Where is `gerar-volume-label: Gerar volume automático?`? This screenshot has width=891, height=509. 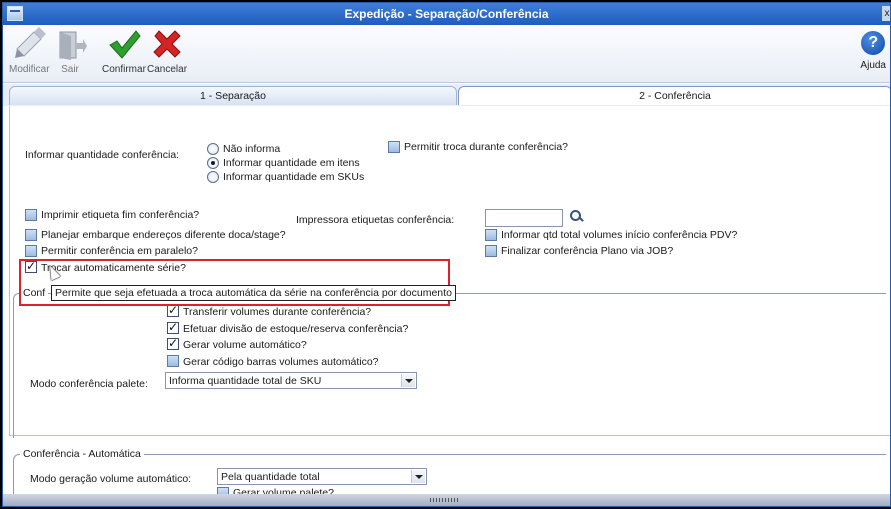 gerar-volume-label: Gerar volume automático? is located at coordinates (245, 345).